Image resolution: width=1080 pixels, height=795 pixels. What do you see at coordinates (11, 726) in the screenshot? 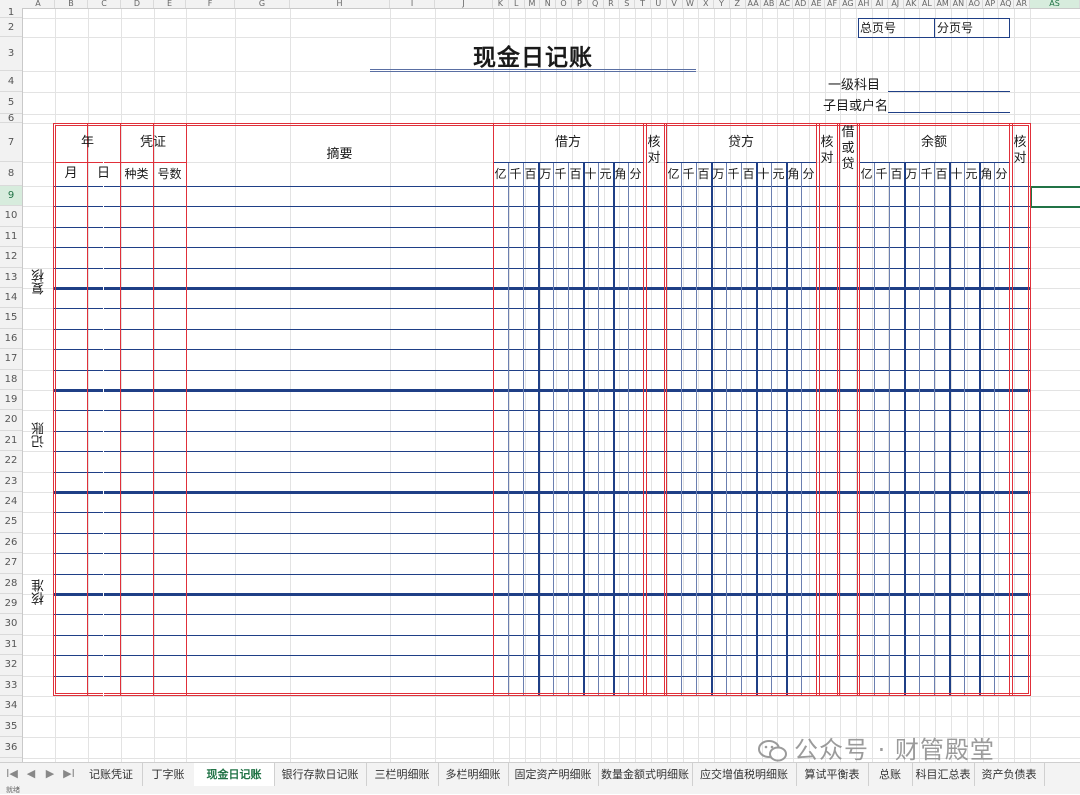
I see `row-header-cell: 35` at bounding box center [11, 726].